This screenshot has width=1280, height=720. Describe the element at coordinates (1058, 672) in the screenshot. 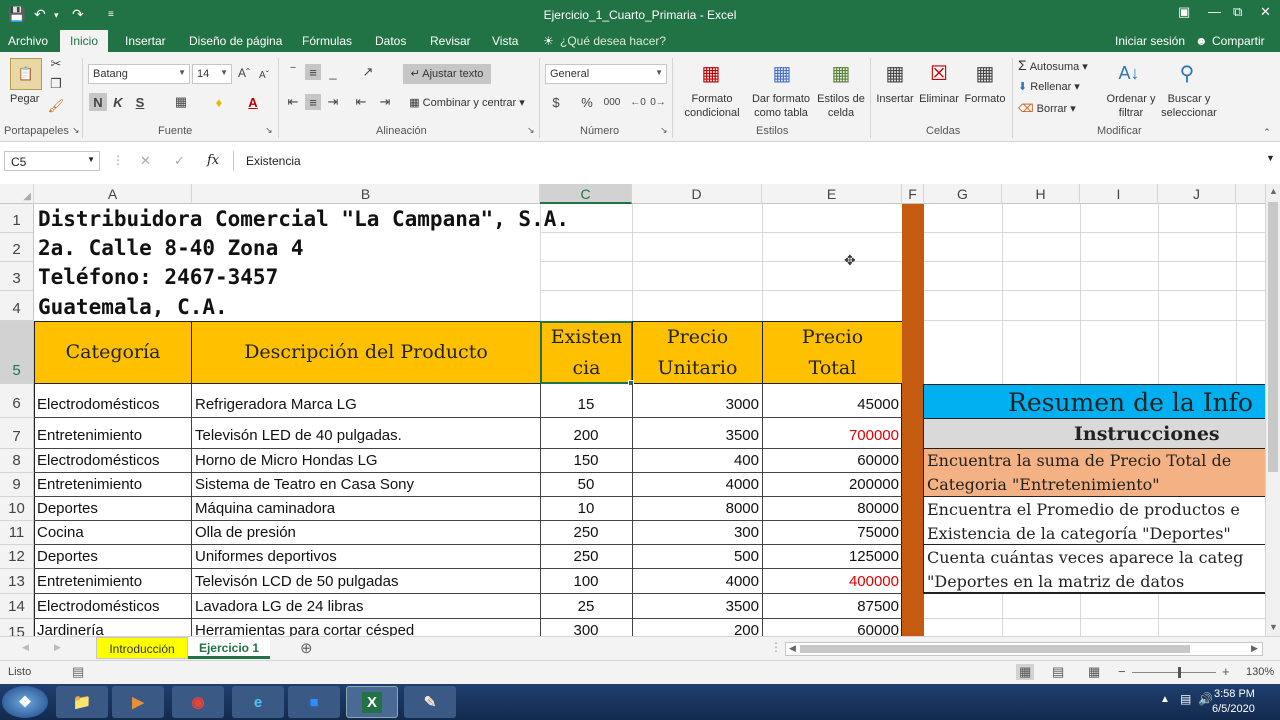

I see `page-layout-icon: ▤` at that location.